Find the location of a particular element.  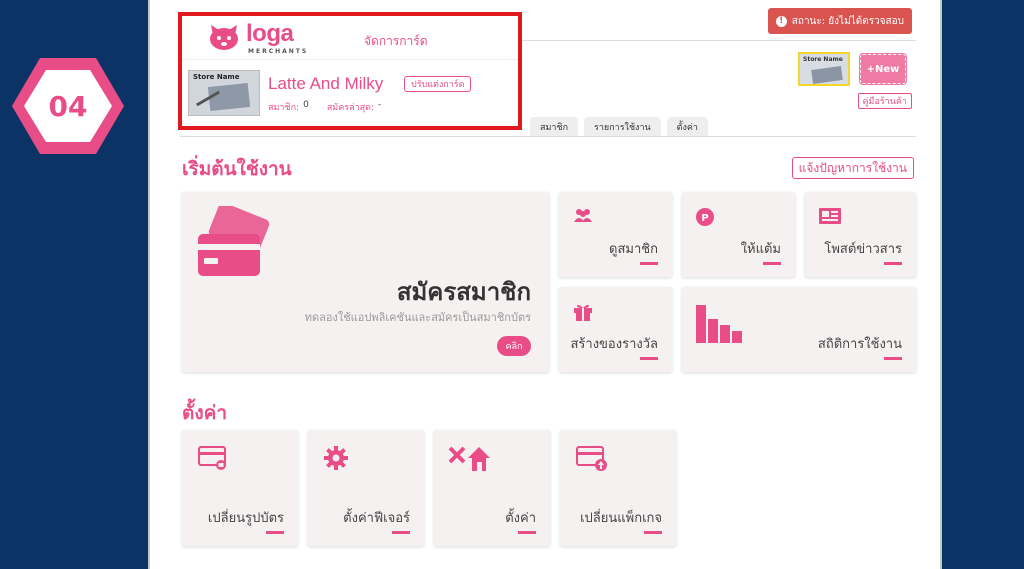

members-label: สมาชิก: is located at coordinates (284, 108).